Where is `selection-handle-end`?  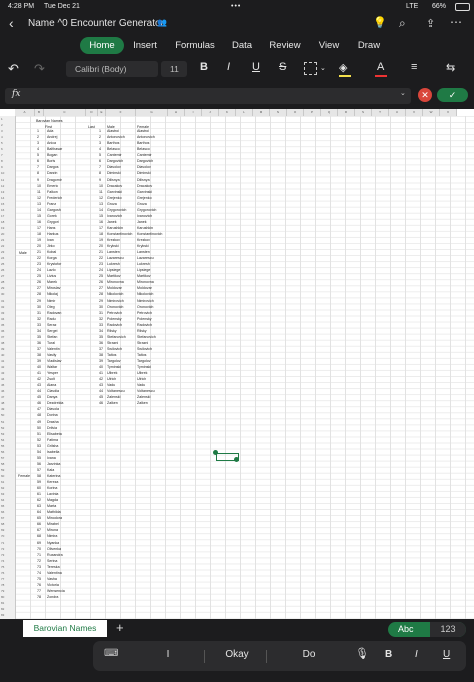
selection-handle-end is located at coordinates (236, 459).